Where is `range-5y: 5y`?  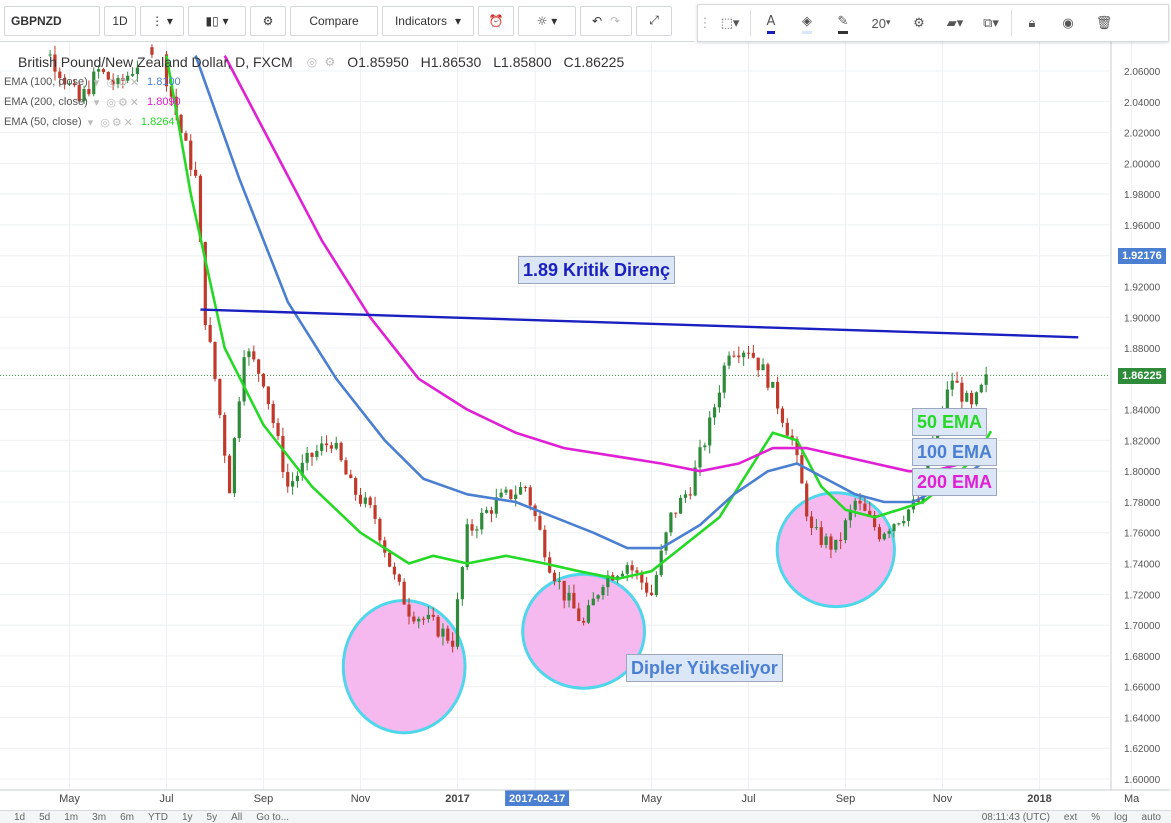
range-5y: 5y is located at coordinates (212, 817).